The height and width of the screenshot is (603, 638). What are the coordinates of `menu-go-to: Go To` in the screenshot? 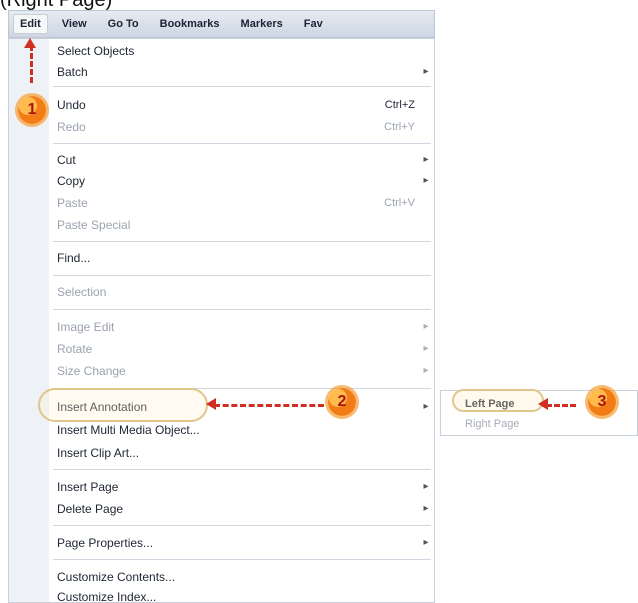 It's located at (123, 24).